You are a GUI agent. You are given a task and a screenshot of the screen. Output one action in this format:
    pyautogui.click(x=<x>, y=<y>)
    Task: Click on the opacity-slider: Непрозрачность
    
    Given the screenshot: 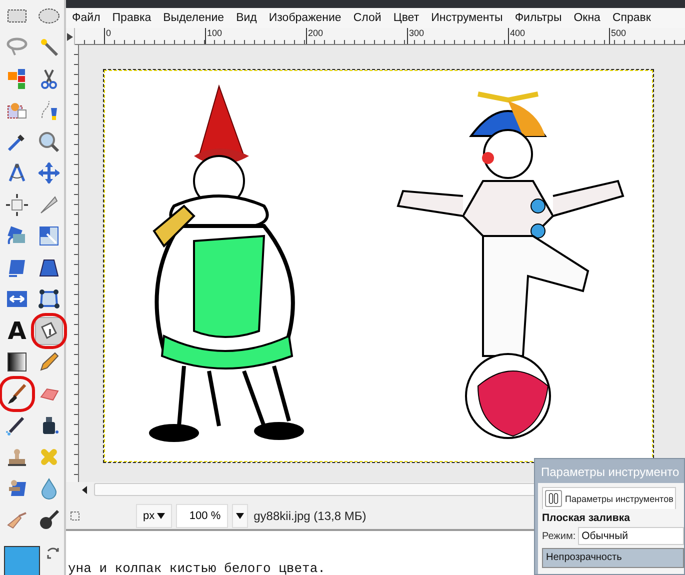 What is the action you would take?
    pyautogui.click(x=613, y=558)
    